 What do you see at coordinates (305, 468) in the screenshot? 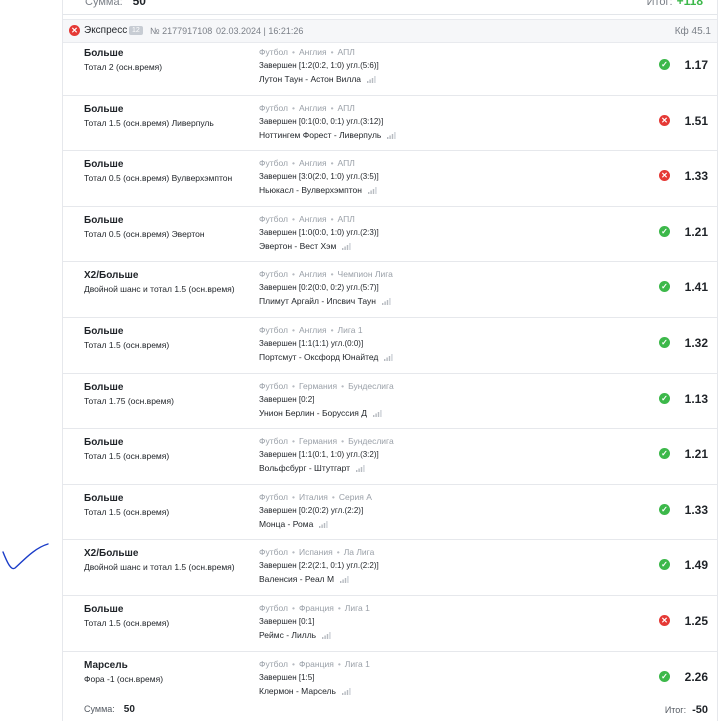
I see `teams-label: Вольфсбург - Штутгарт` at bounding box center [305, 468].